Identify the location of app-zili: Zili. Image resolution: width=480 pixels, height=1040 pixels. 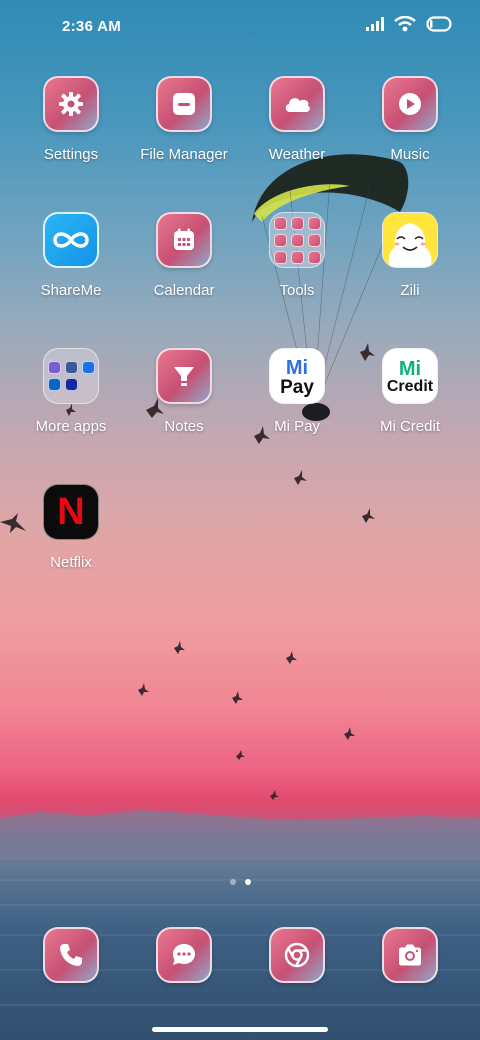
(410, 255).